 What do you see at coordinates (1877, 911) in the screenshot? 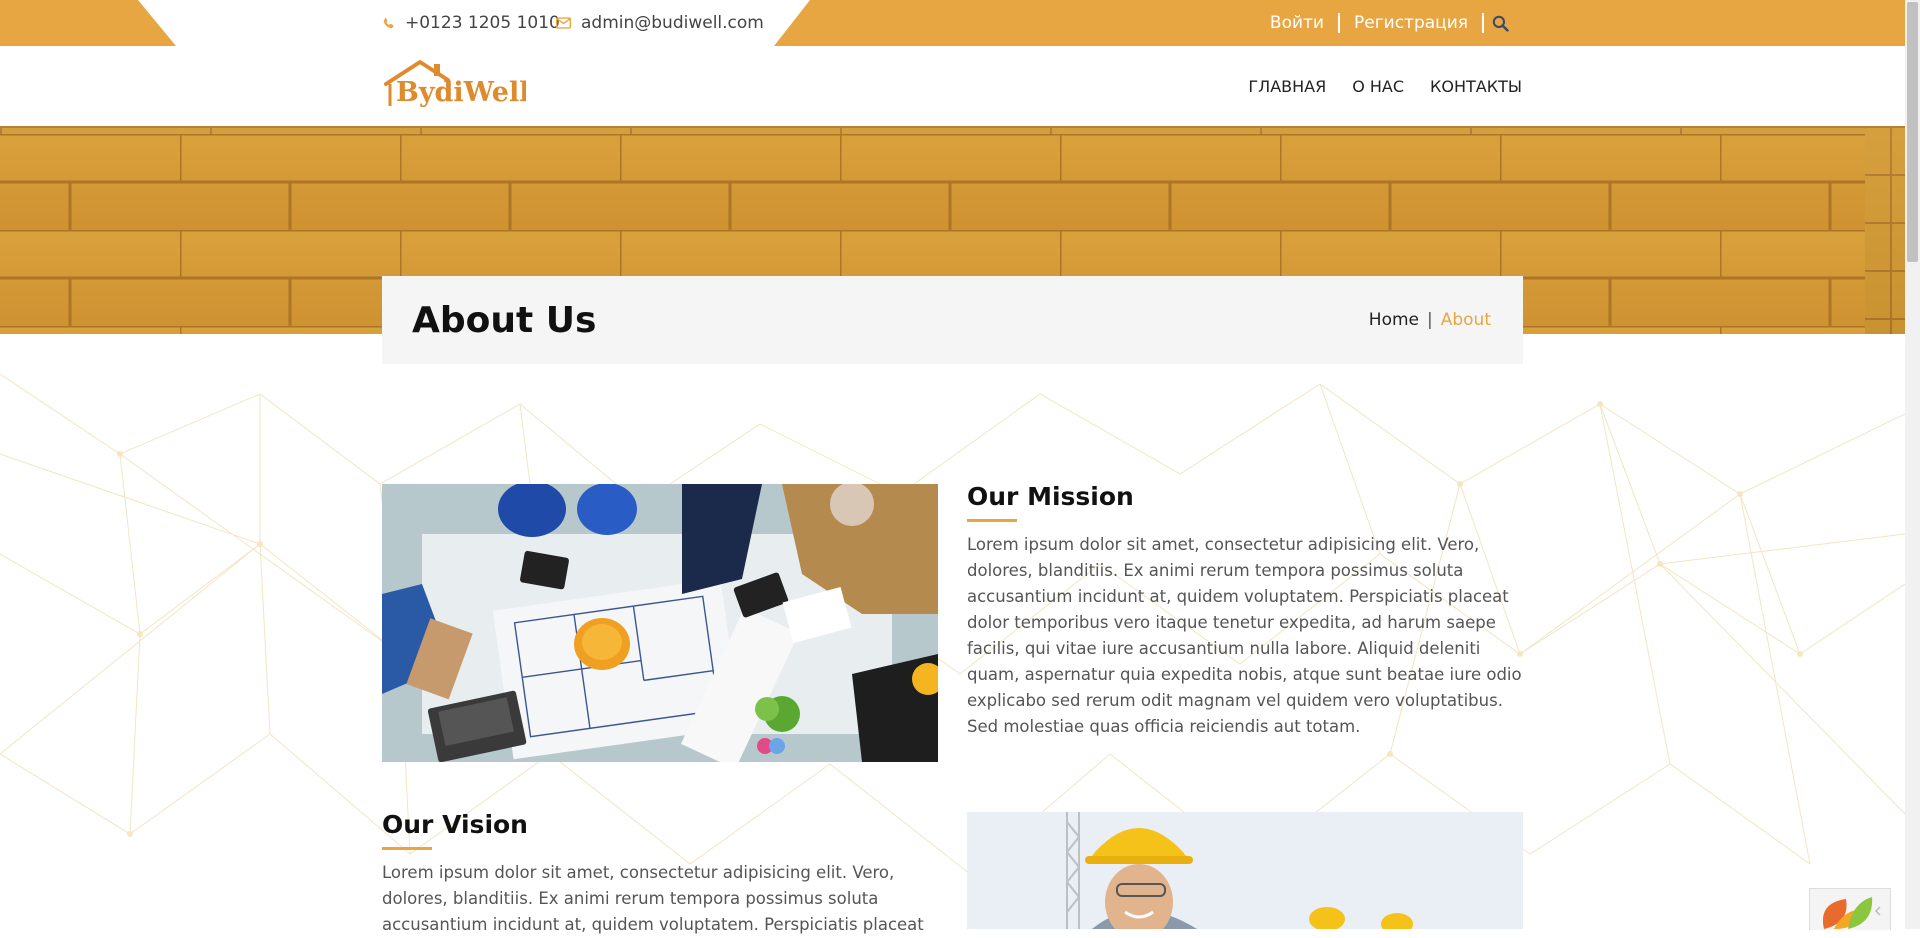
I see `chevron-left-icon` at bounding box center [1877, 911].